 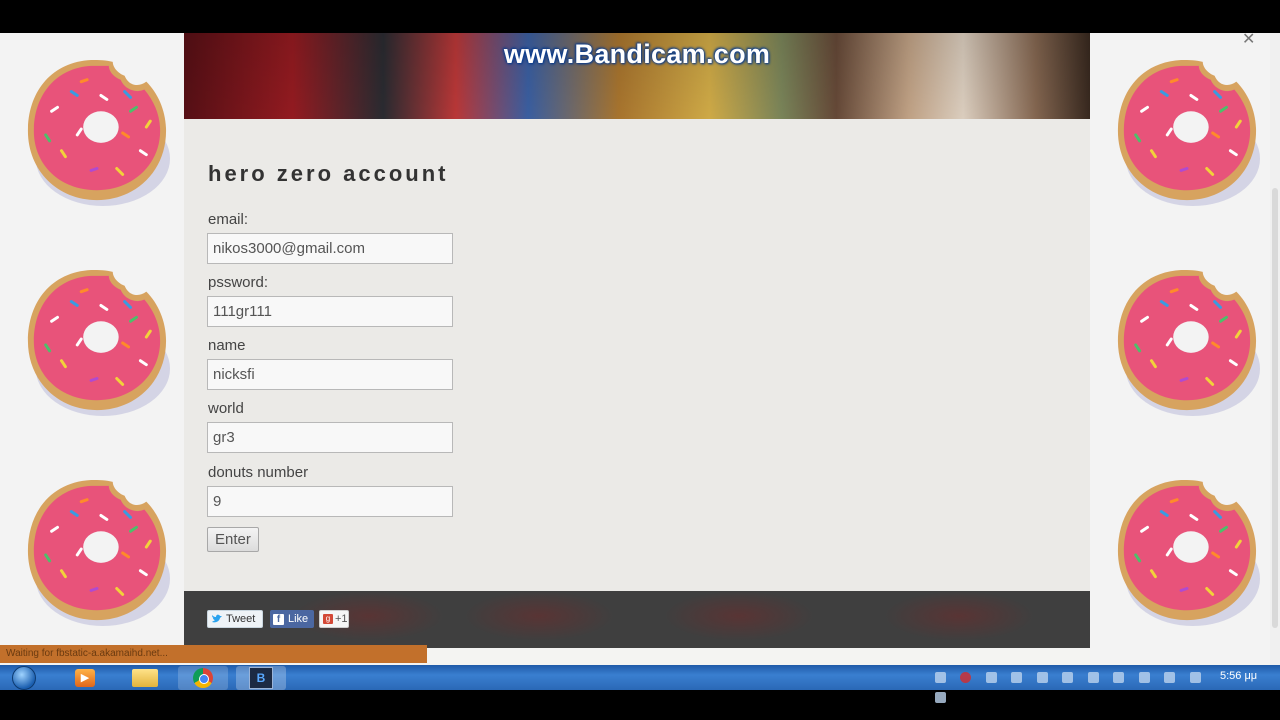 What do you see at coordinates (145, 678) in the screenshot?
I see `file-explorer-icon` at bounding box center [145, 678].